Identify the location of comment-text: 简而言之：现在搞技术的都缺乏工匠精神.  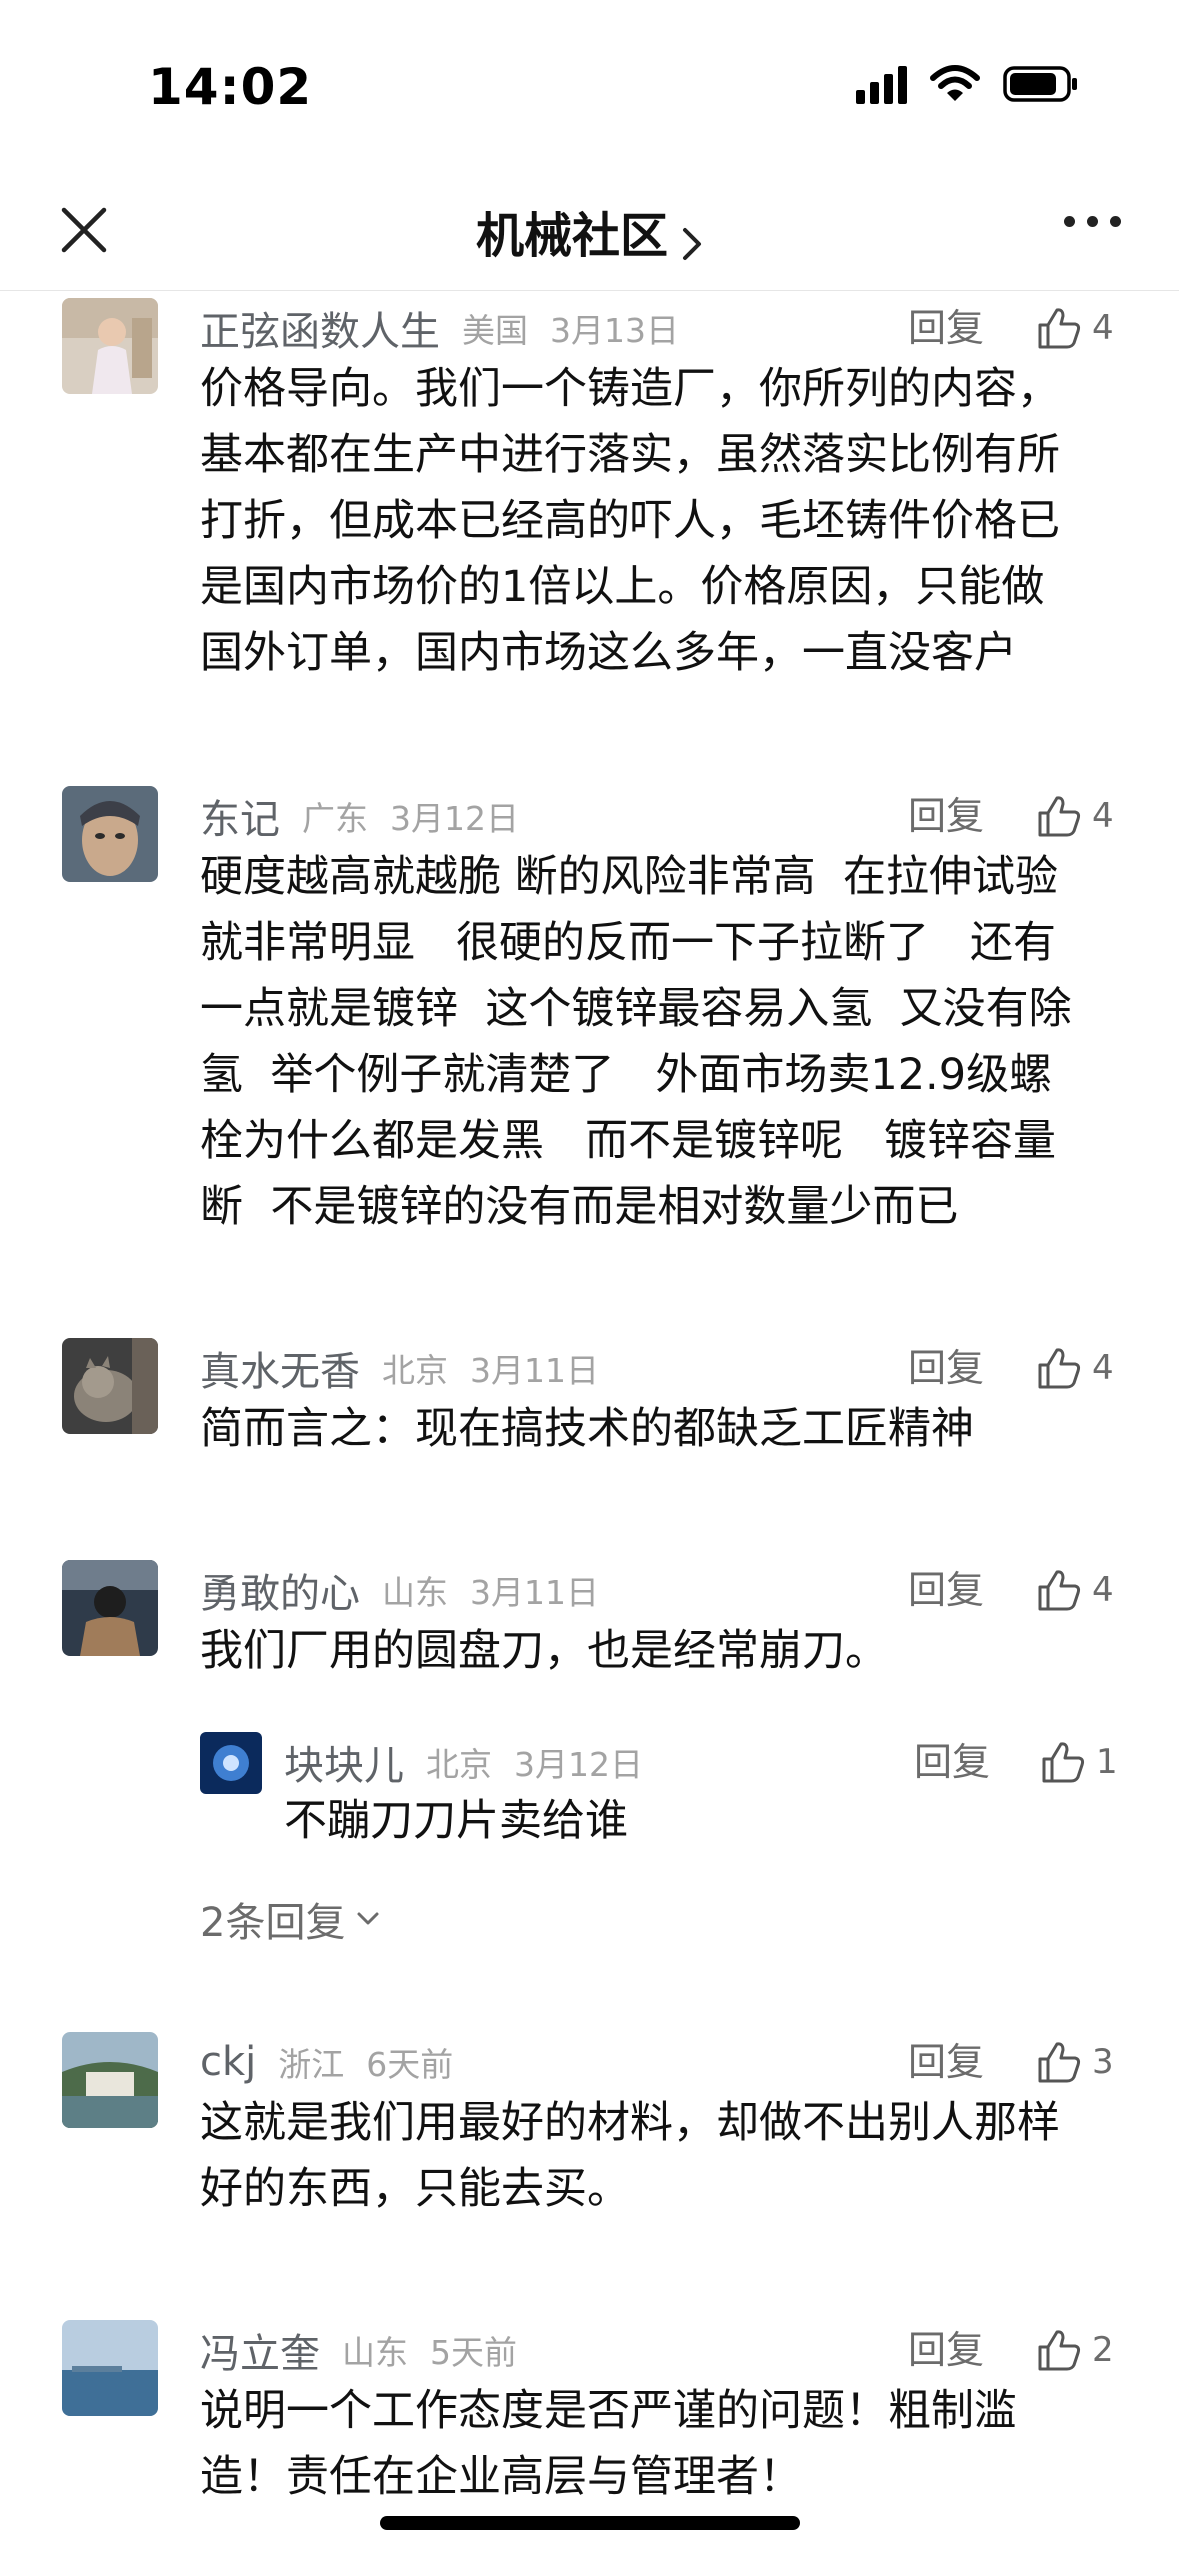
(660, 1429).